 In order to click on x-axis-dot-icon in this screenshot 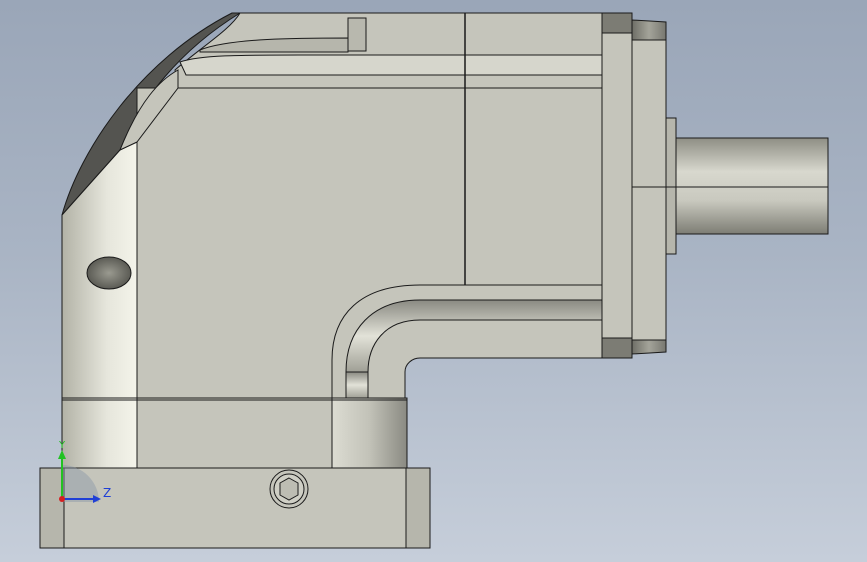, I will do `click(62, 499)`.